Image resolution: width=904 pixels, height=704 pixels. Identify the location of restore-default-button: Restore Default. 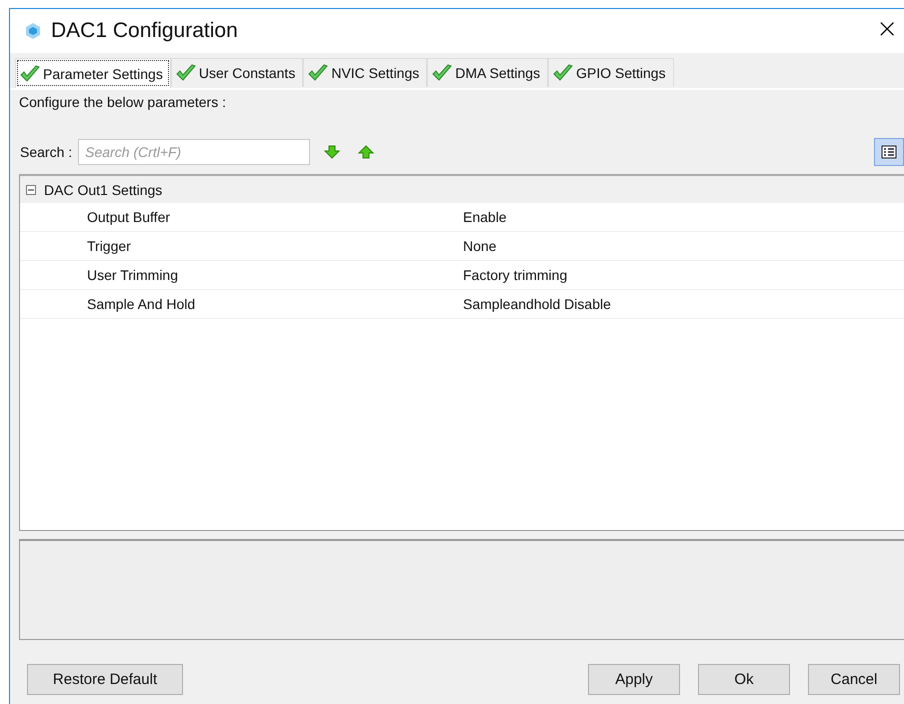
(105, 679).